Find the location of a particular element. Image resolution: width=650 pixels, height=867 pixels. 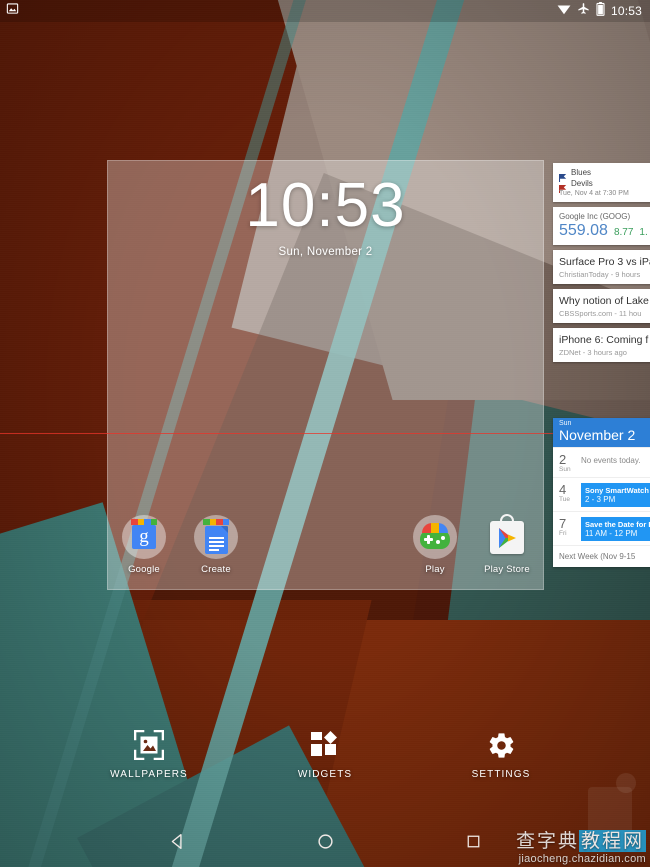

home-circle-icon is located at coordinates (325, 844).